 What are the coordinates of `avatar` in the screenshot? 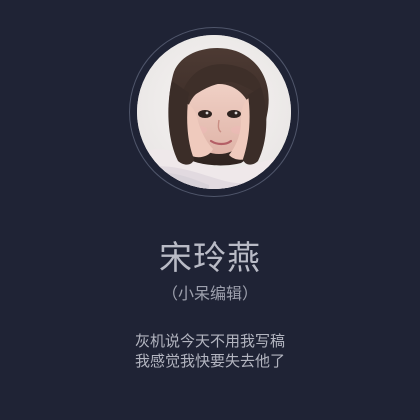 It's located at (214, 112).